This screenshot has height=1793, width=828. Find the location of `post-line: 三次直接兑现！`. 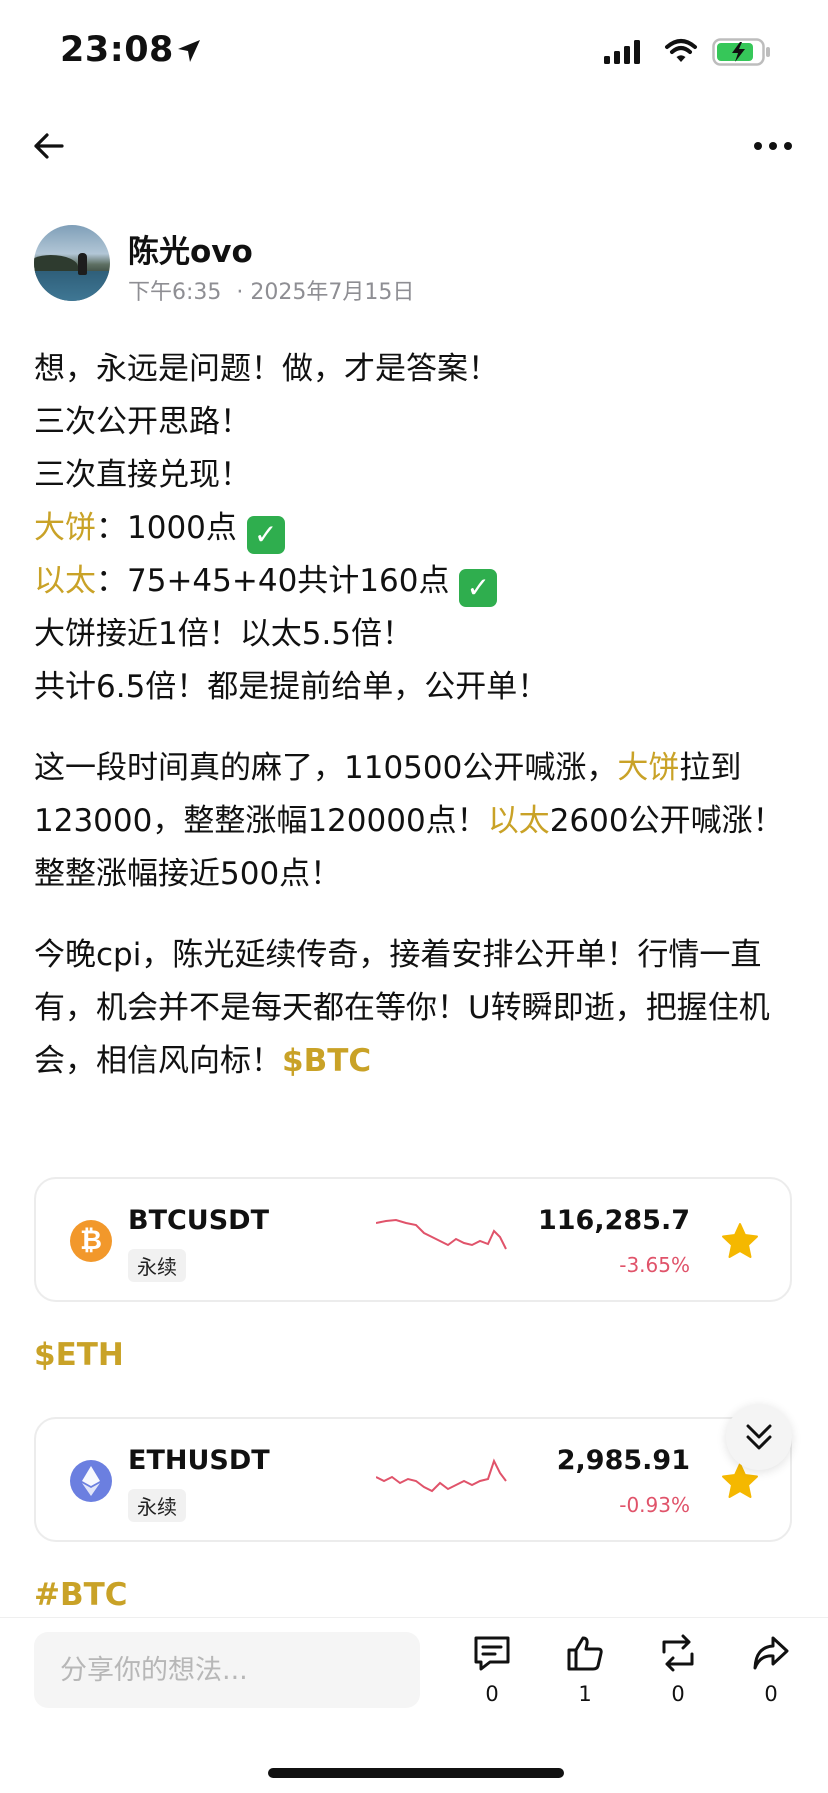

post-line: 三次直接兑现！ is located at coordinates (142, 475).